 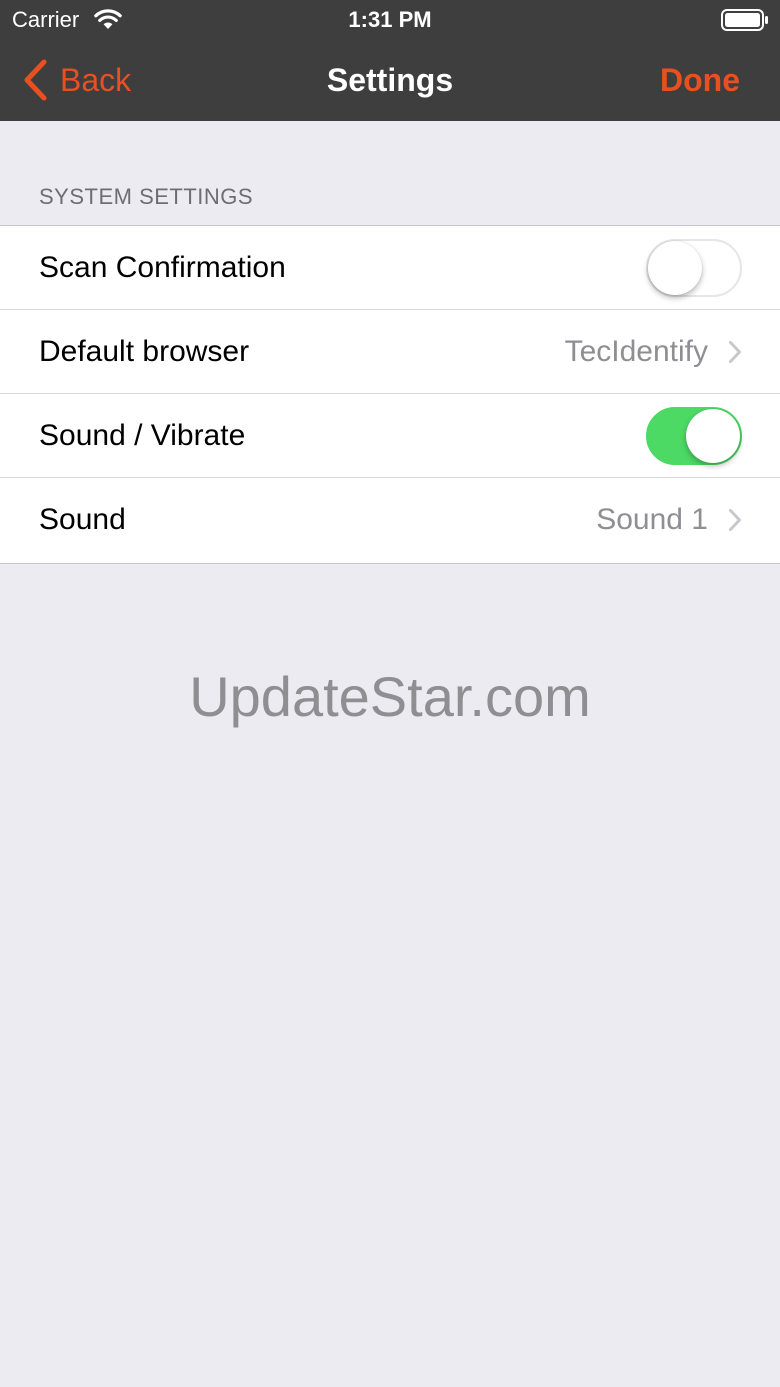 I want to click on back-button-label: Back, so click(x=96, y=79).